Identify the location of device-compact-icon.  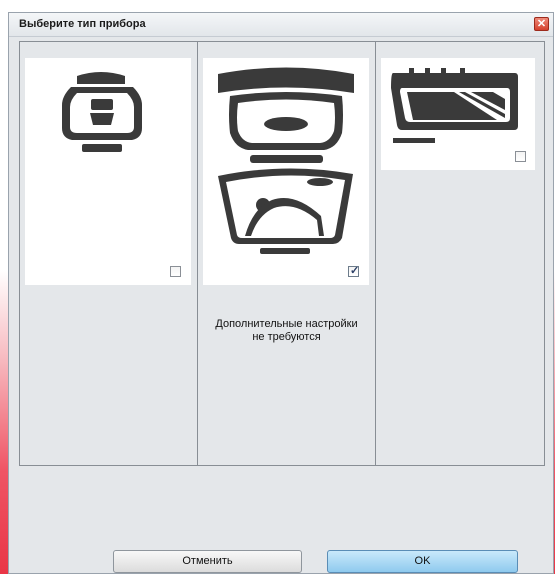
(102, 112).